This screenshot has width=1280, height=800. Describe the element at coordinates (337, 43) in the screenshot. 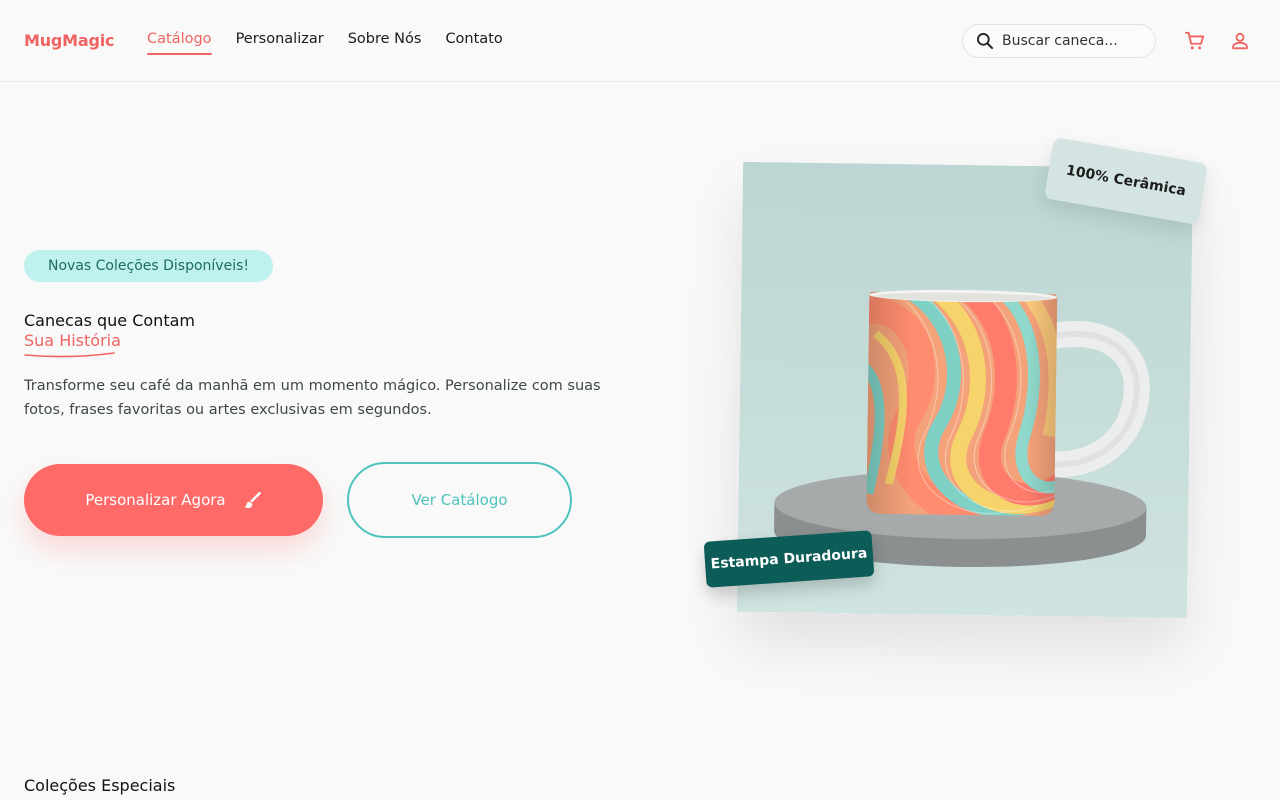

I see `main-nav: Catálogo Personalizar Sobre Nós Contato` at that location.